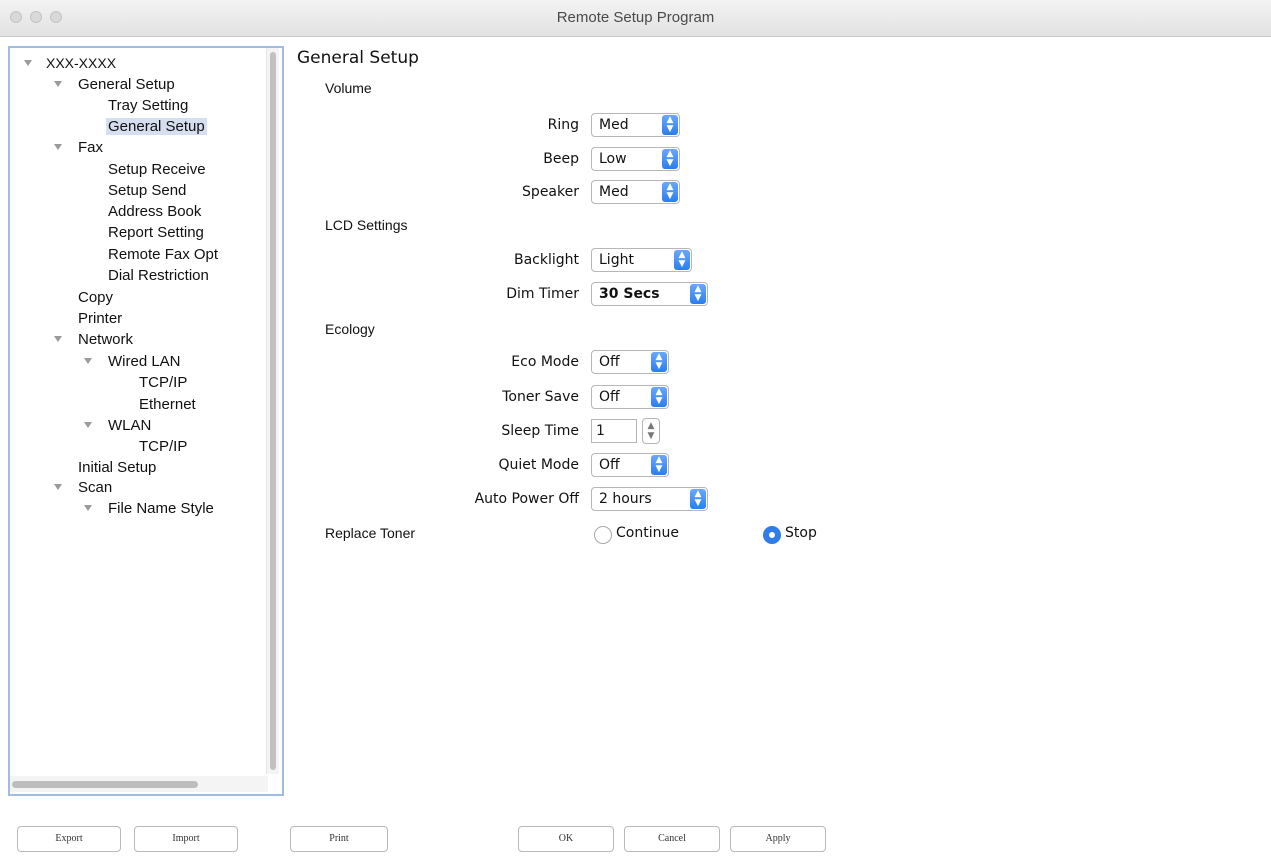 The height and width of the screenshot is (857, 1271). I want to click on eco-mode-label: Eco Mode, so click(545, 362).